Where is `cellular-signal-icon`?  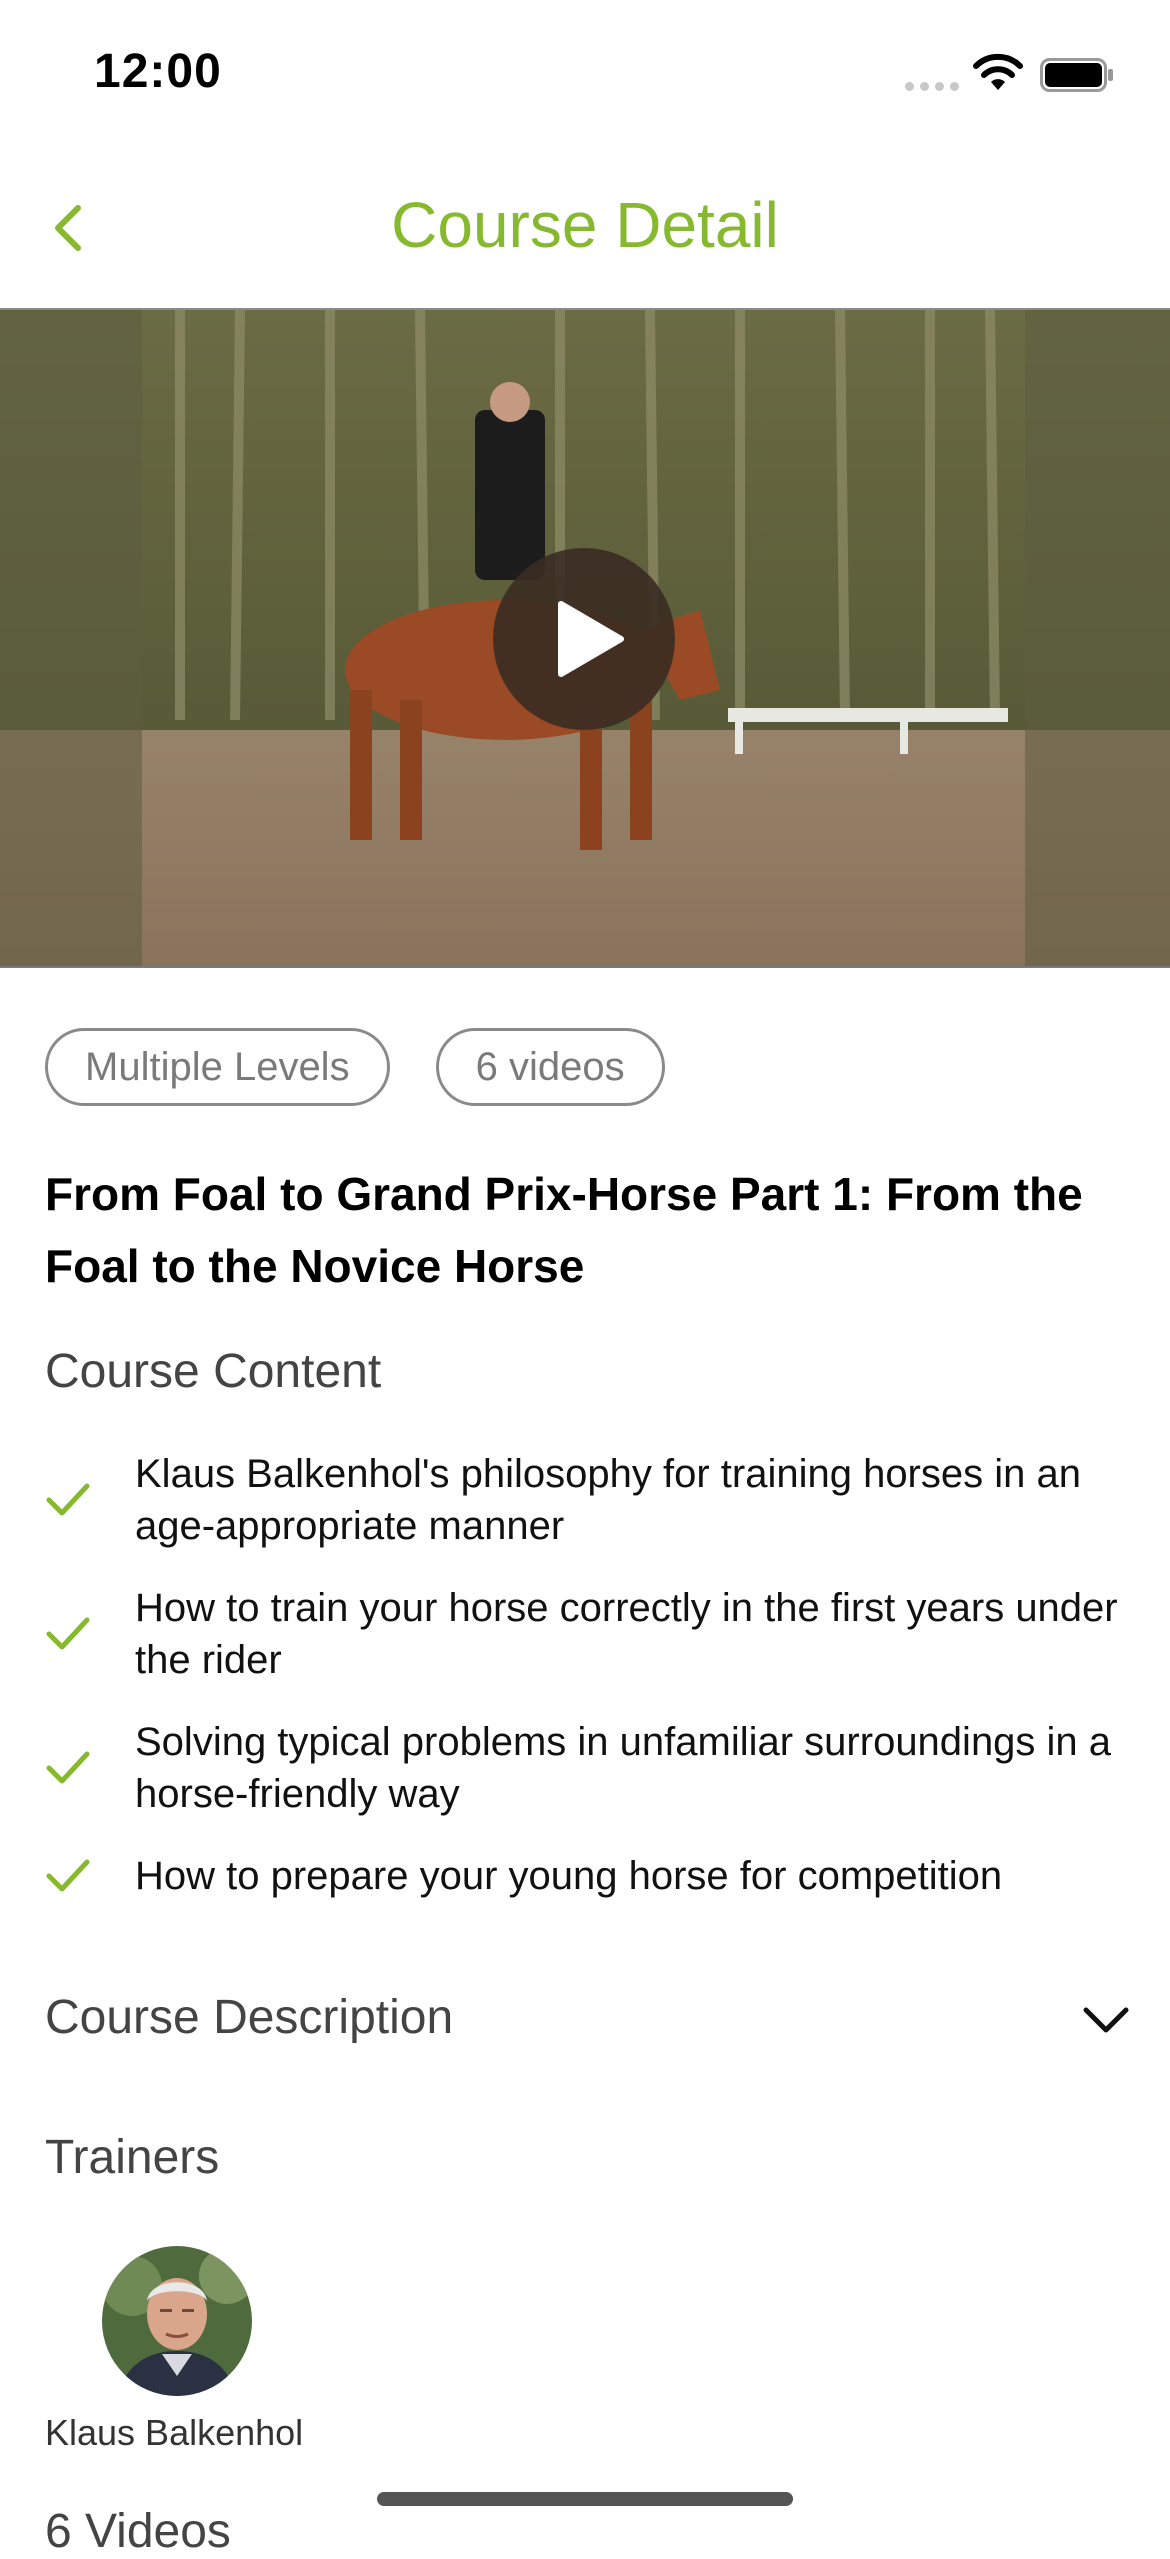
cellular-signal-icon is located at coordinates (932, 86).